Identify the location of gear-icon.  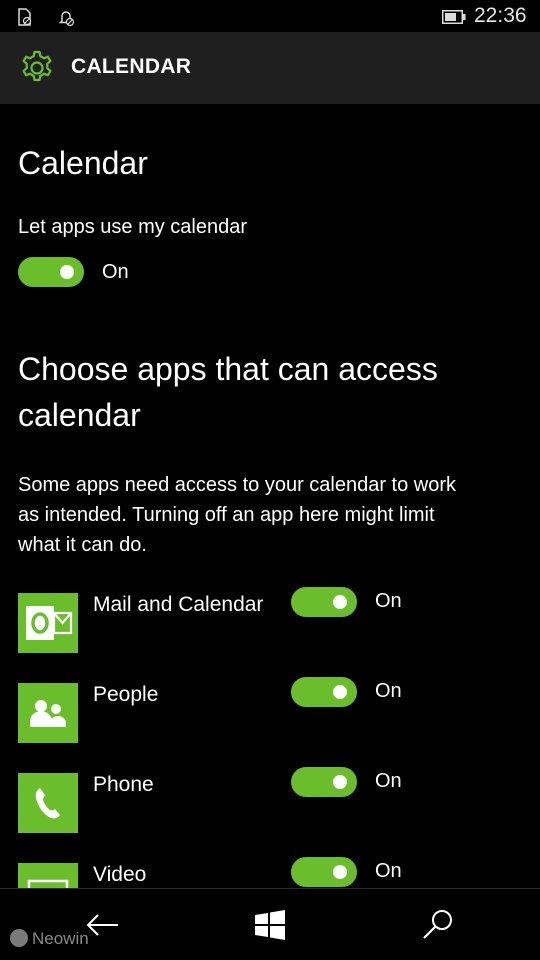
(37, 68).